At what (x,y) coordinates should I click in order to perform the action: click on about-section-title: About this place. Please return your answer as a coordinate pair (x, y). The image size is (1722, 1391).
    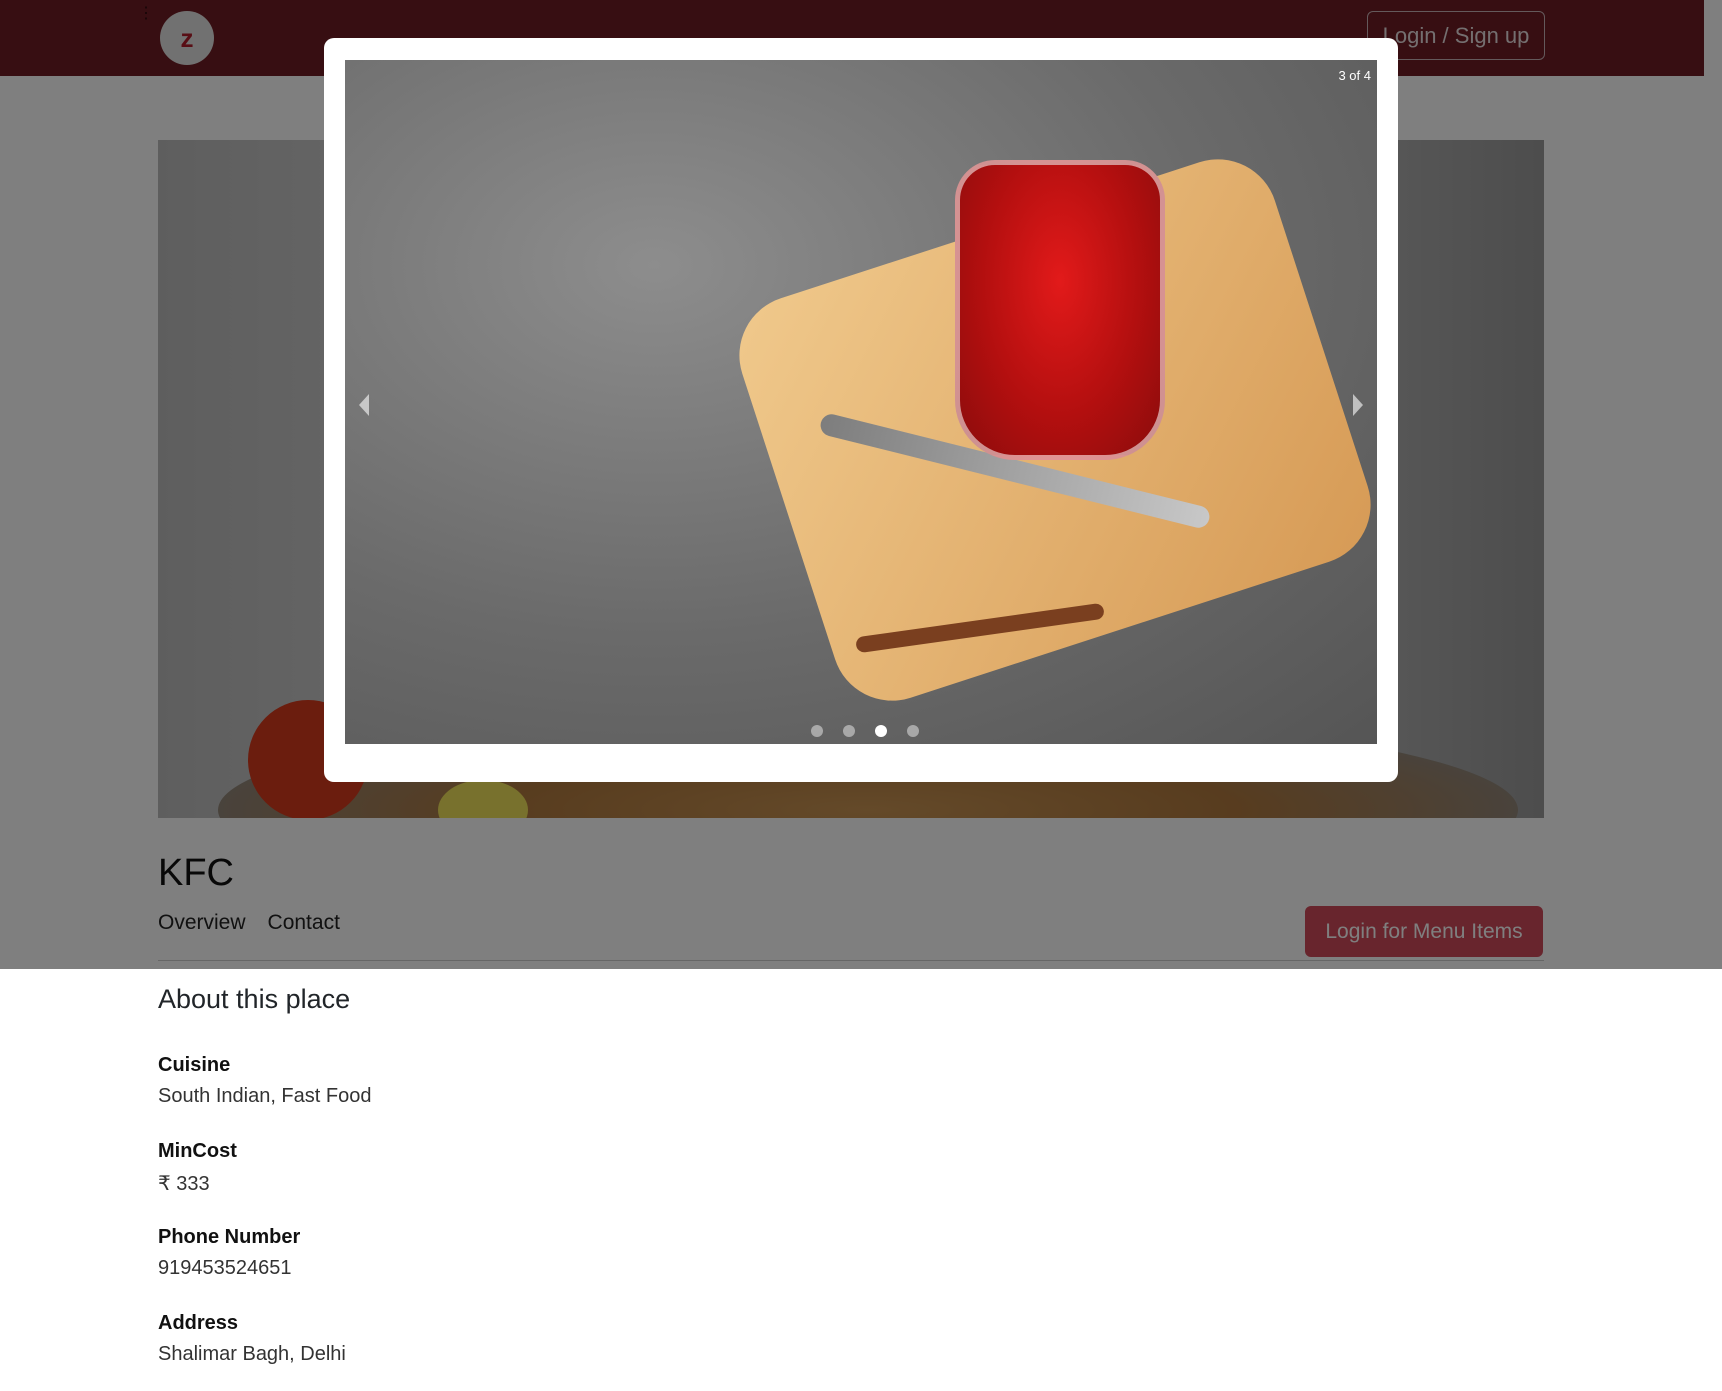
    Looking at the image, I should click on (254, 999).